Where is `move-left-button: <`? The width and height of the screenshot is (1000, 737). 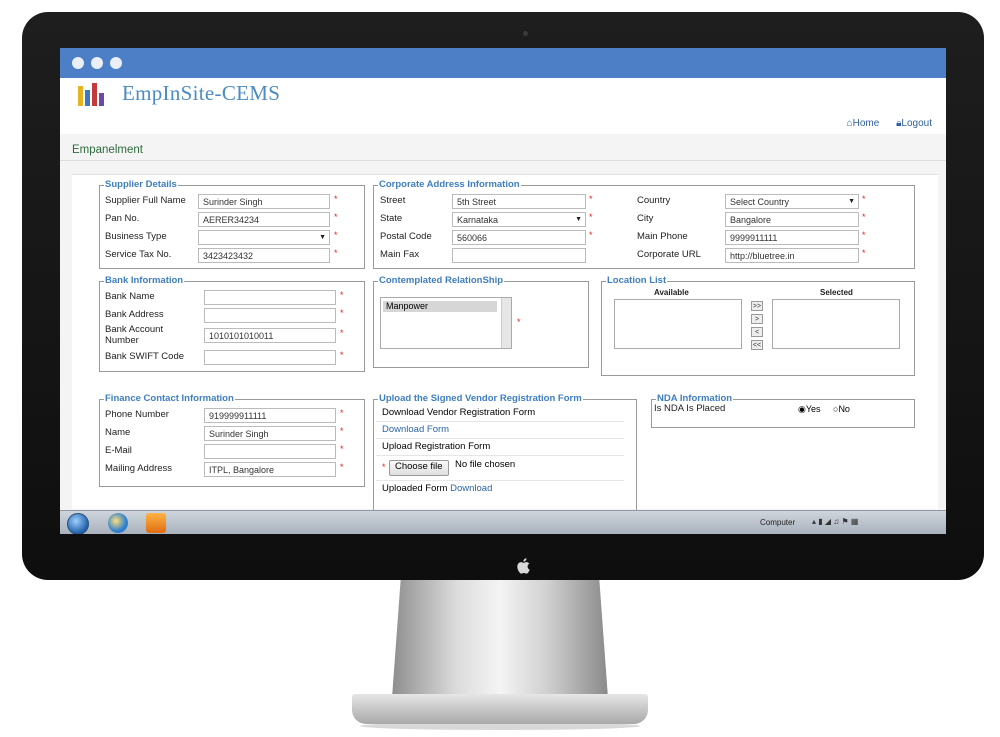 move-left-button: < is located at coordinates (757, 332).